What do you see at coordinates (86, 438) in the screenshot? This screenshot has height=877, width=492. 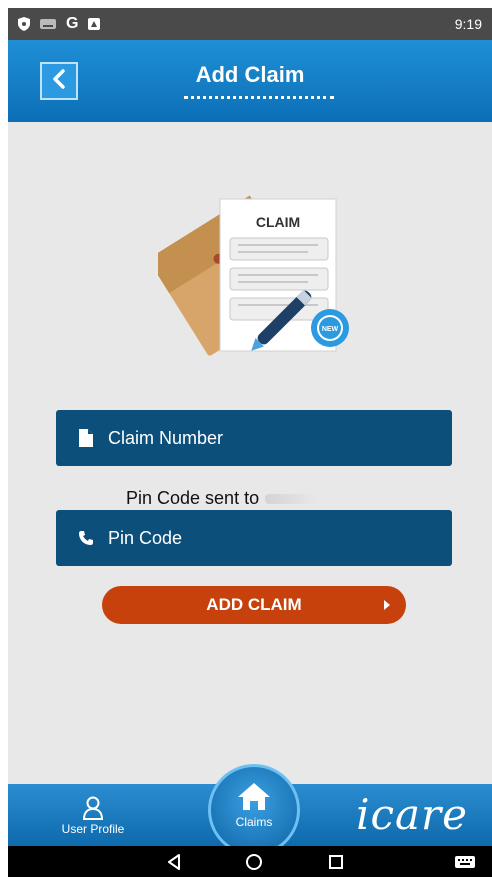 I see `document-icon` at bounding box center [86, 438].